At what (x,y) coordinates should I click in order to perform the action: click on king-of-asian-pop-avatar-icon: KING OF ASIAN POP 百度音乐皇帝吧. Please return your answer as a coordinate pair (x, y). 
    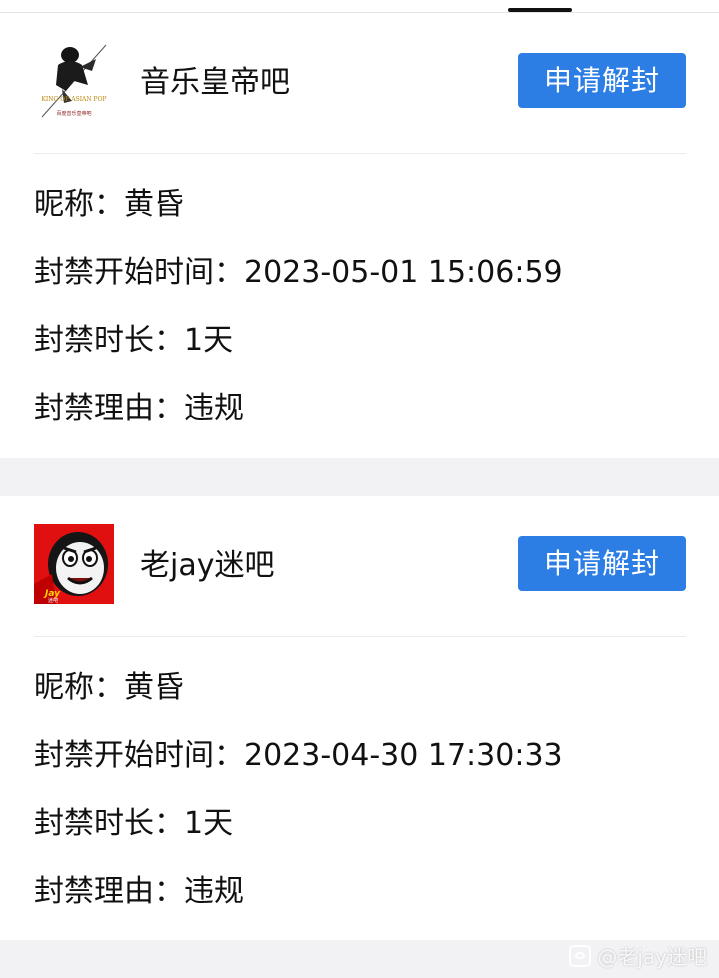
    Looking at the image, I should click on (74, 81).